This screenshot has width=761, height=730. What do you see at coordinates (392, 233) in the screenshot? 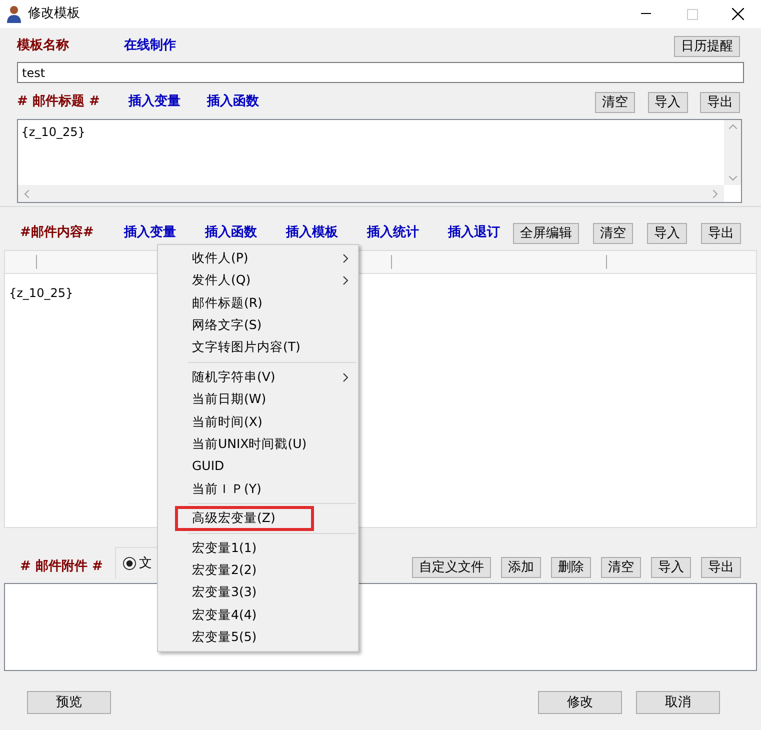
I see `insert-link: 插入统计` at bounding box center [392, 233].